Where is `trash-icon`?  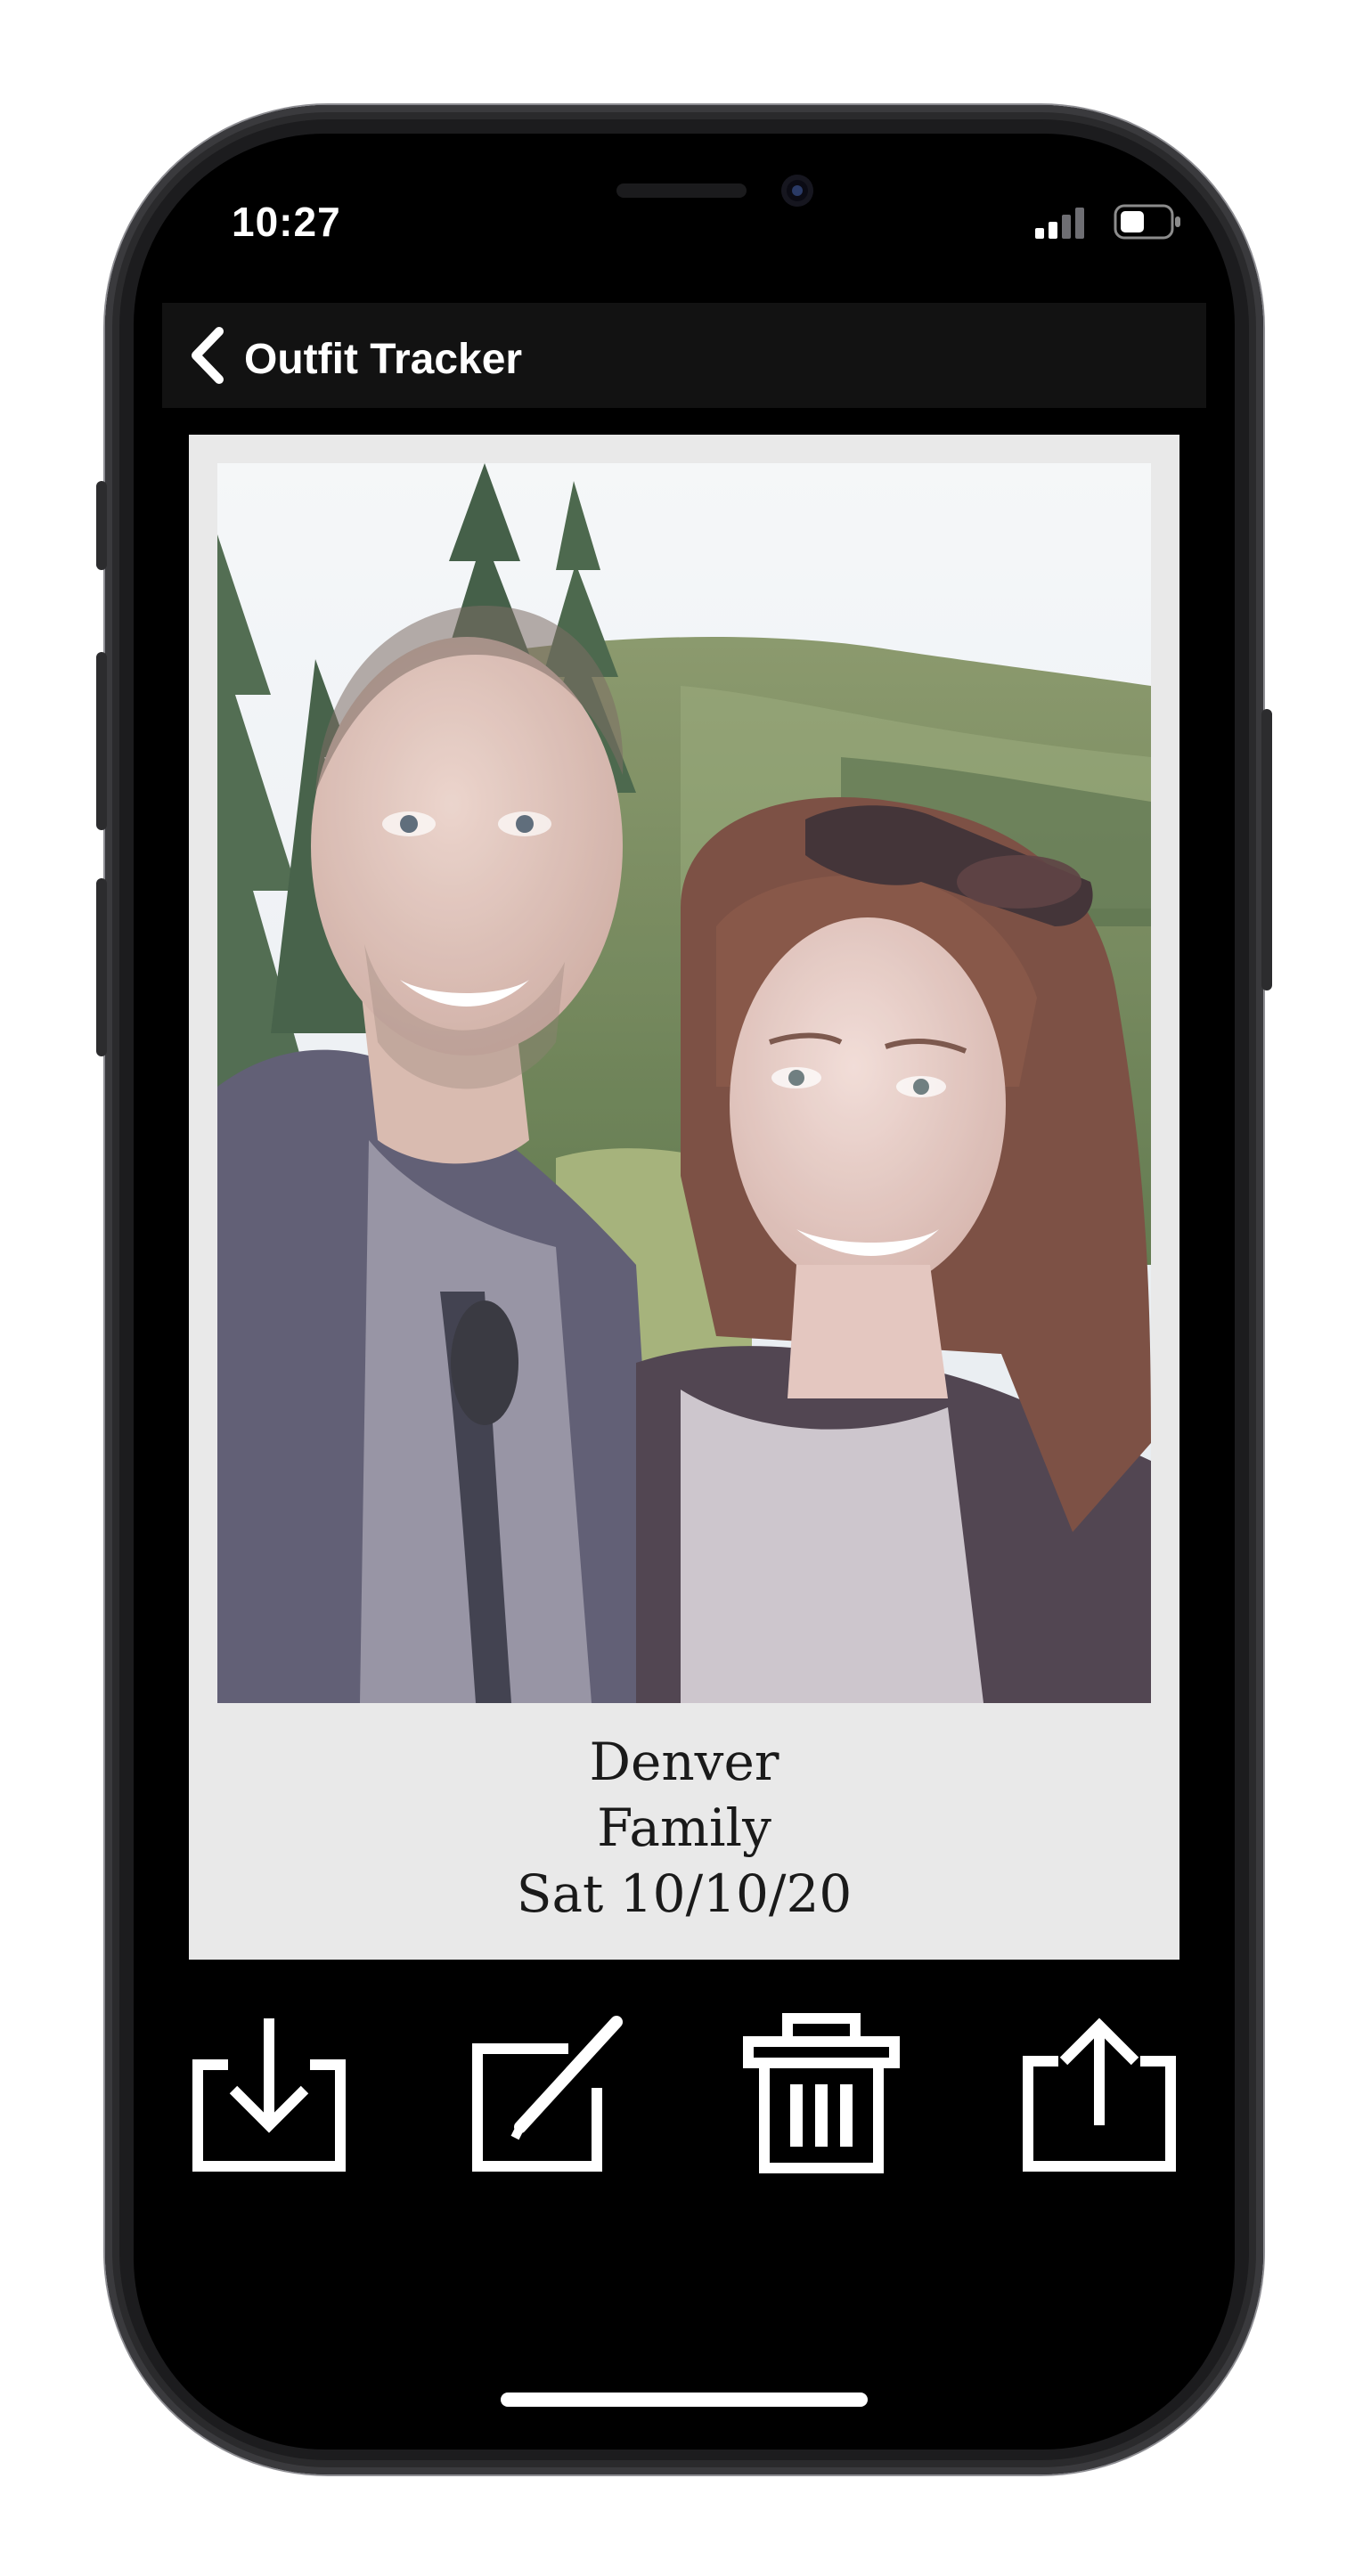
trash-icon is located at coordinates (821, 2093).